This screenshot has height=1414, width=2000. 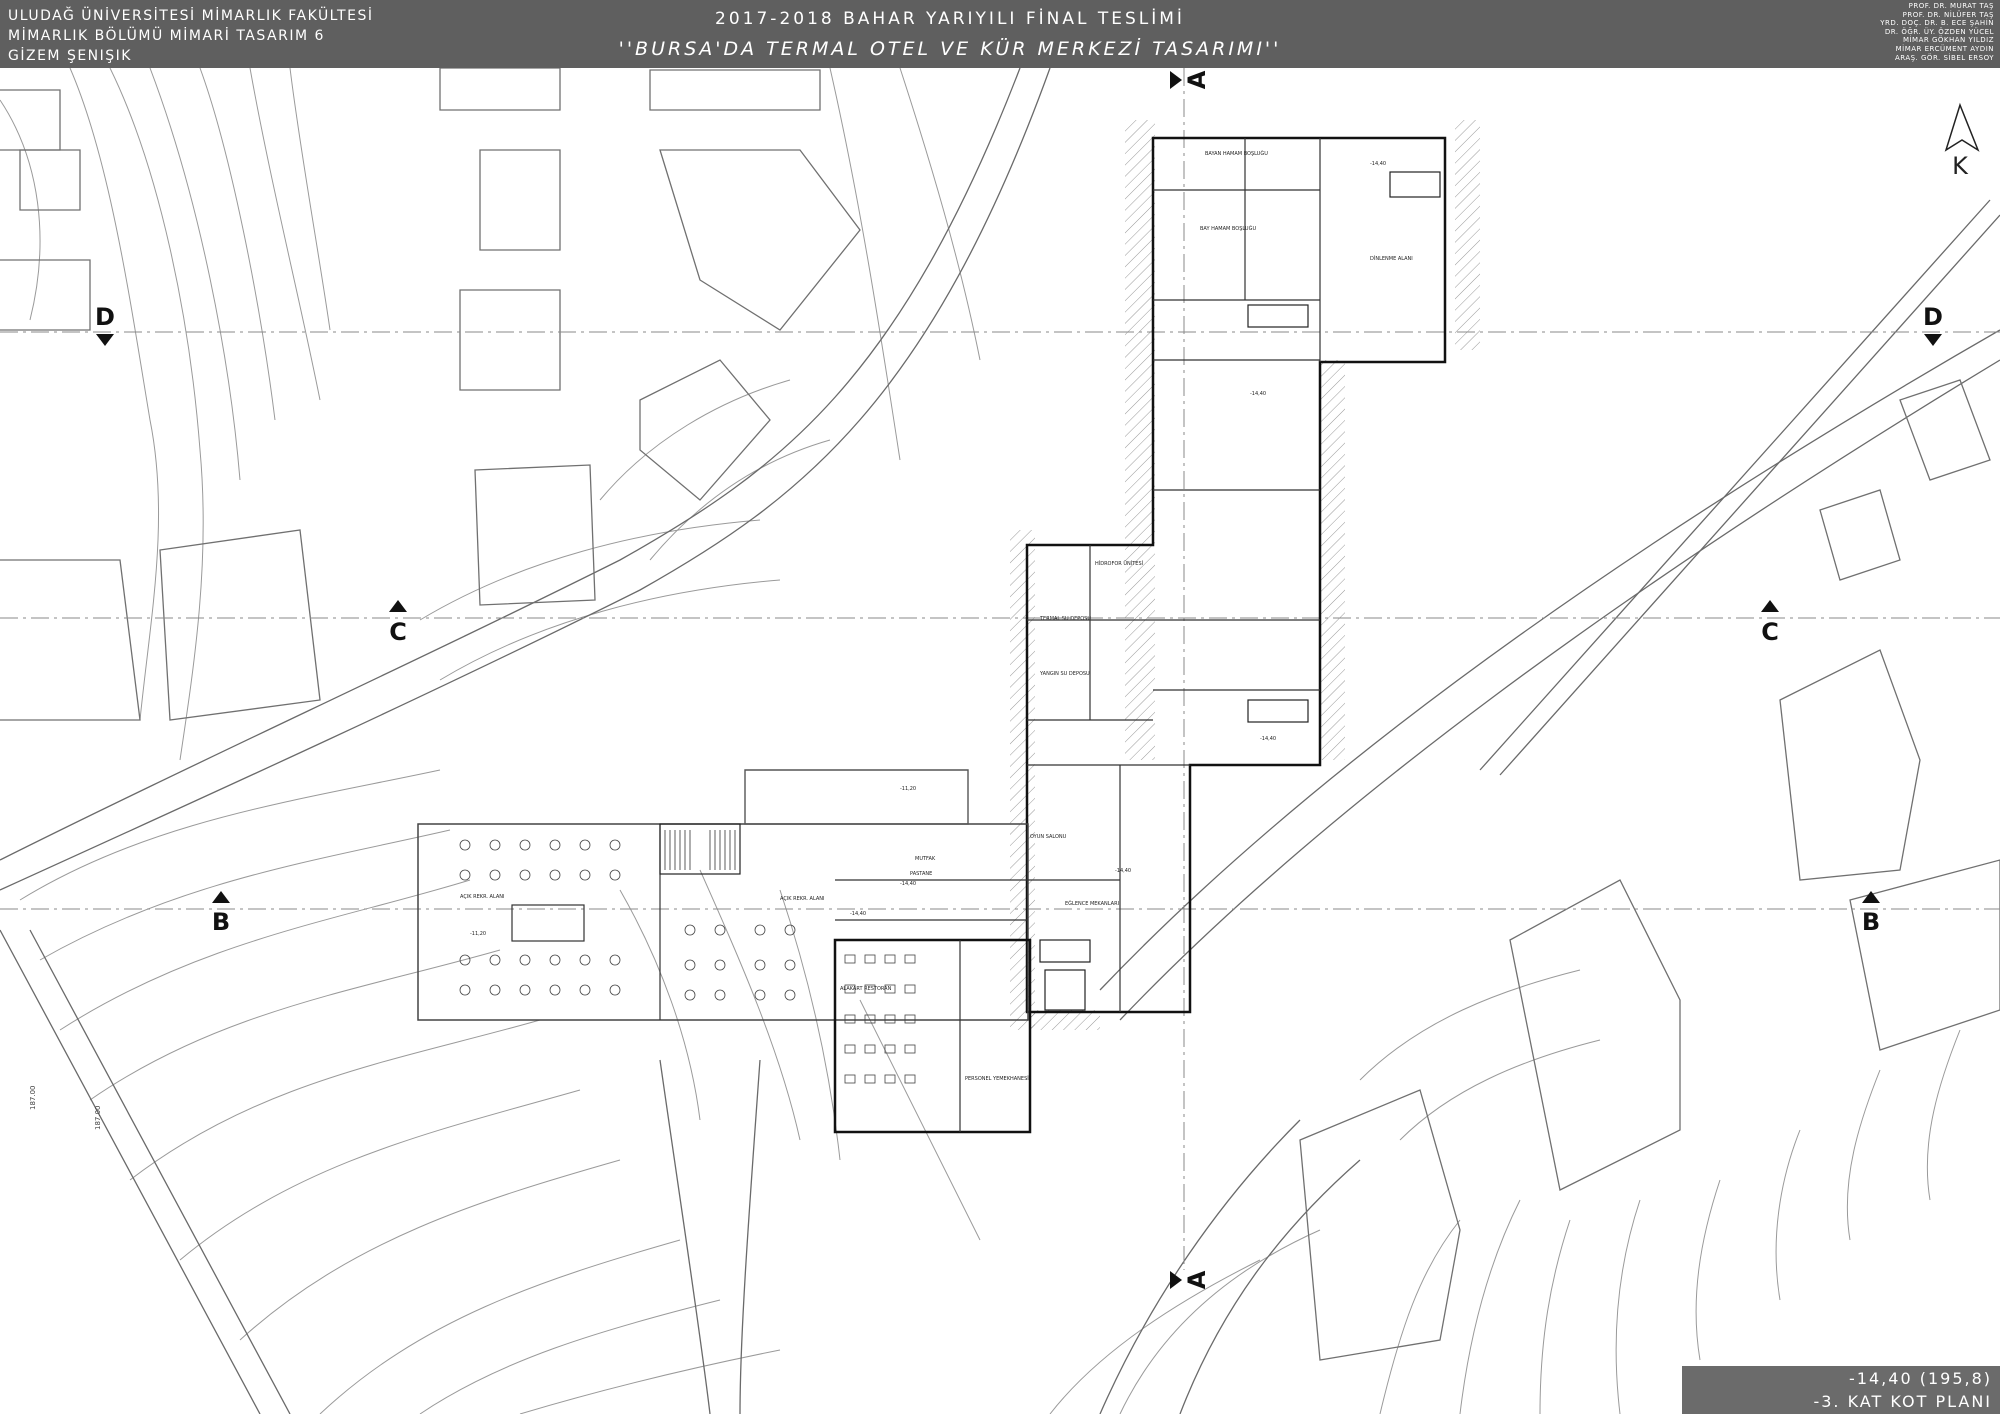 I want to click on room-label: PERSONEL YEMEKHANESİ, so click(x=997, y=1078).